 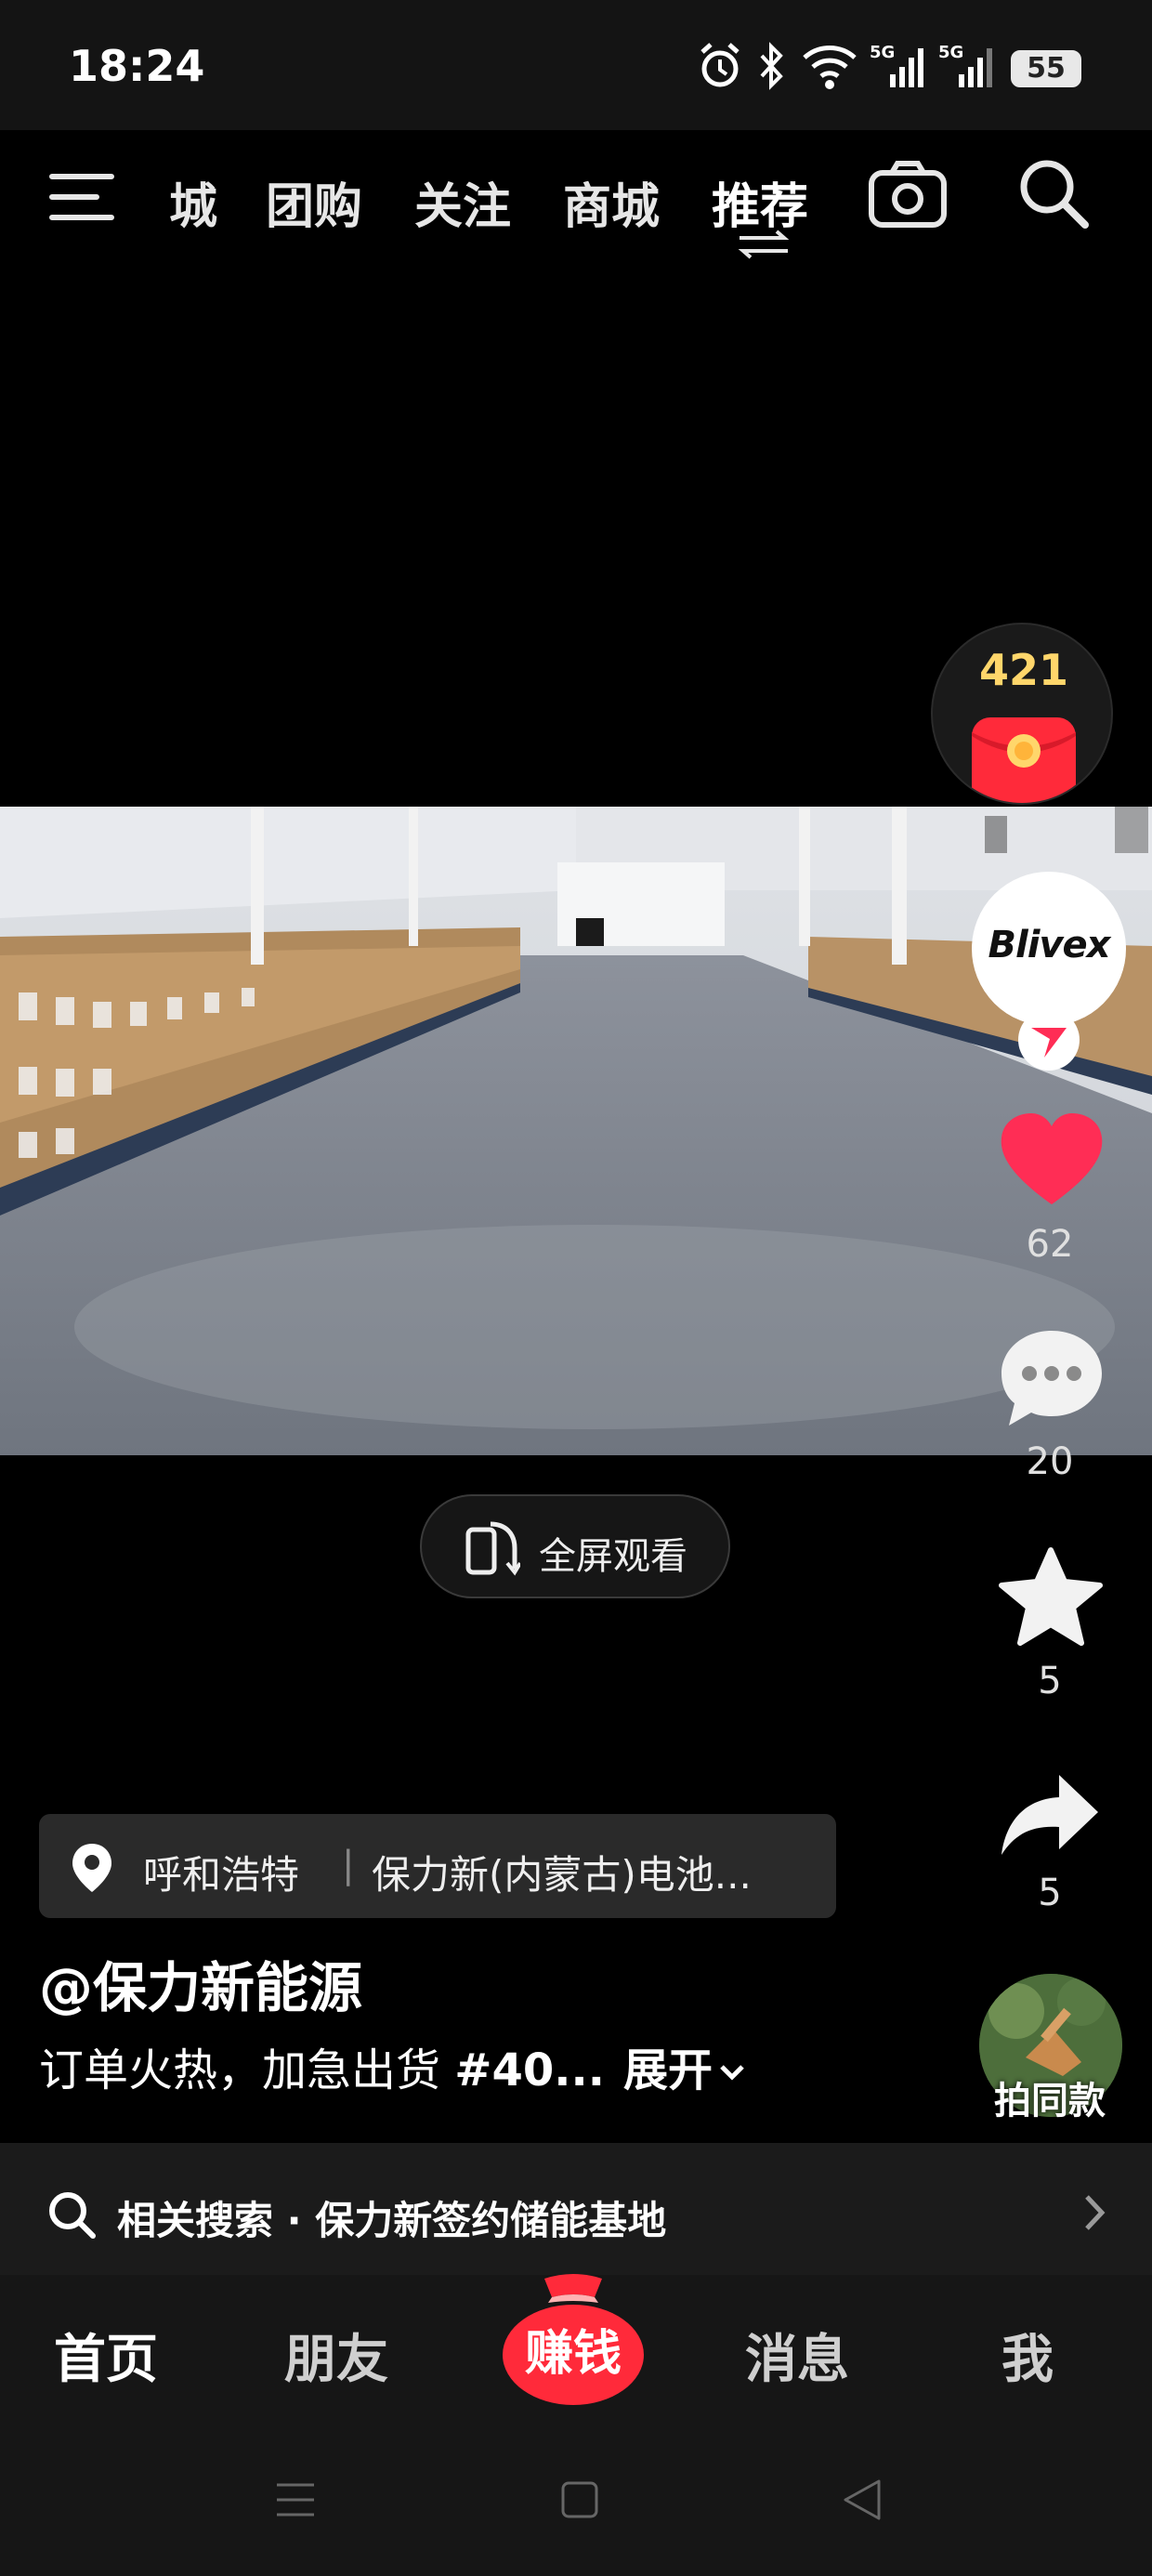 I want to click on home-square-icon, so click(x=579, y=2499).